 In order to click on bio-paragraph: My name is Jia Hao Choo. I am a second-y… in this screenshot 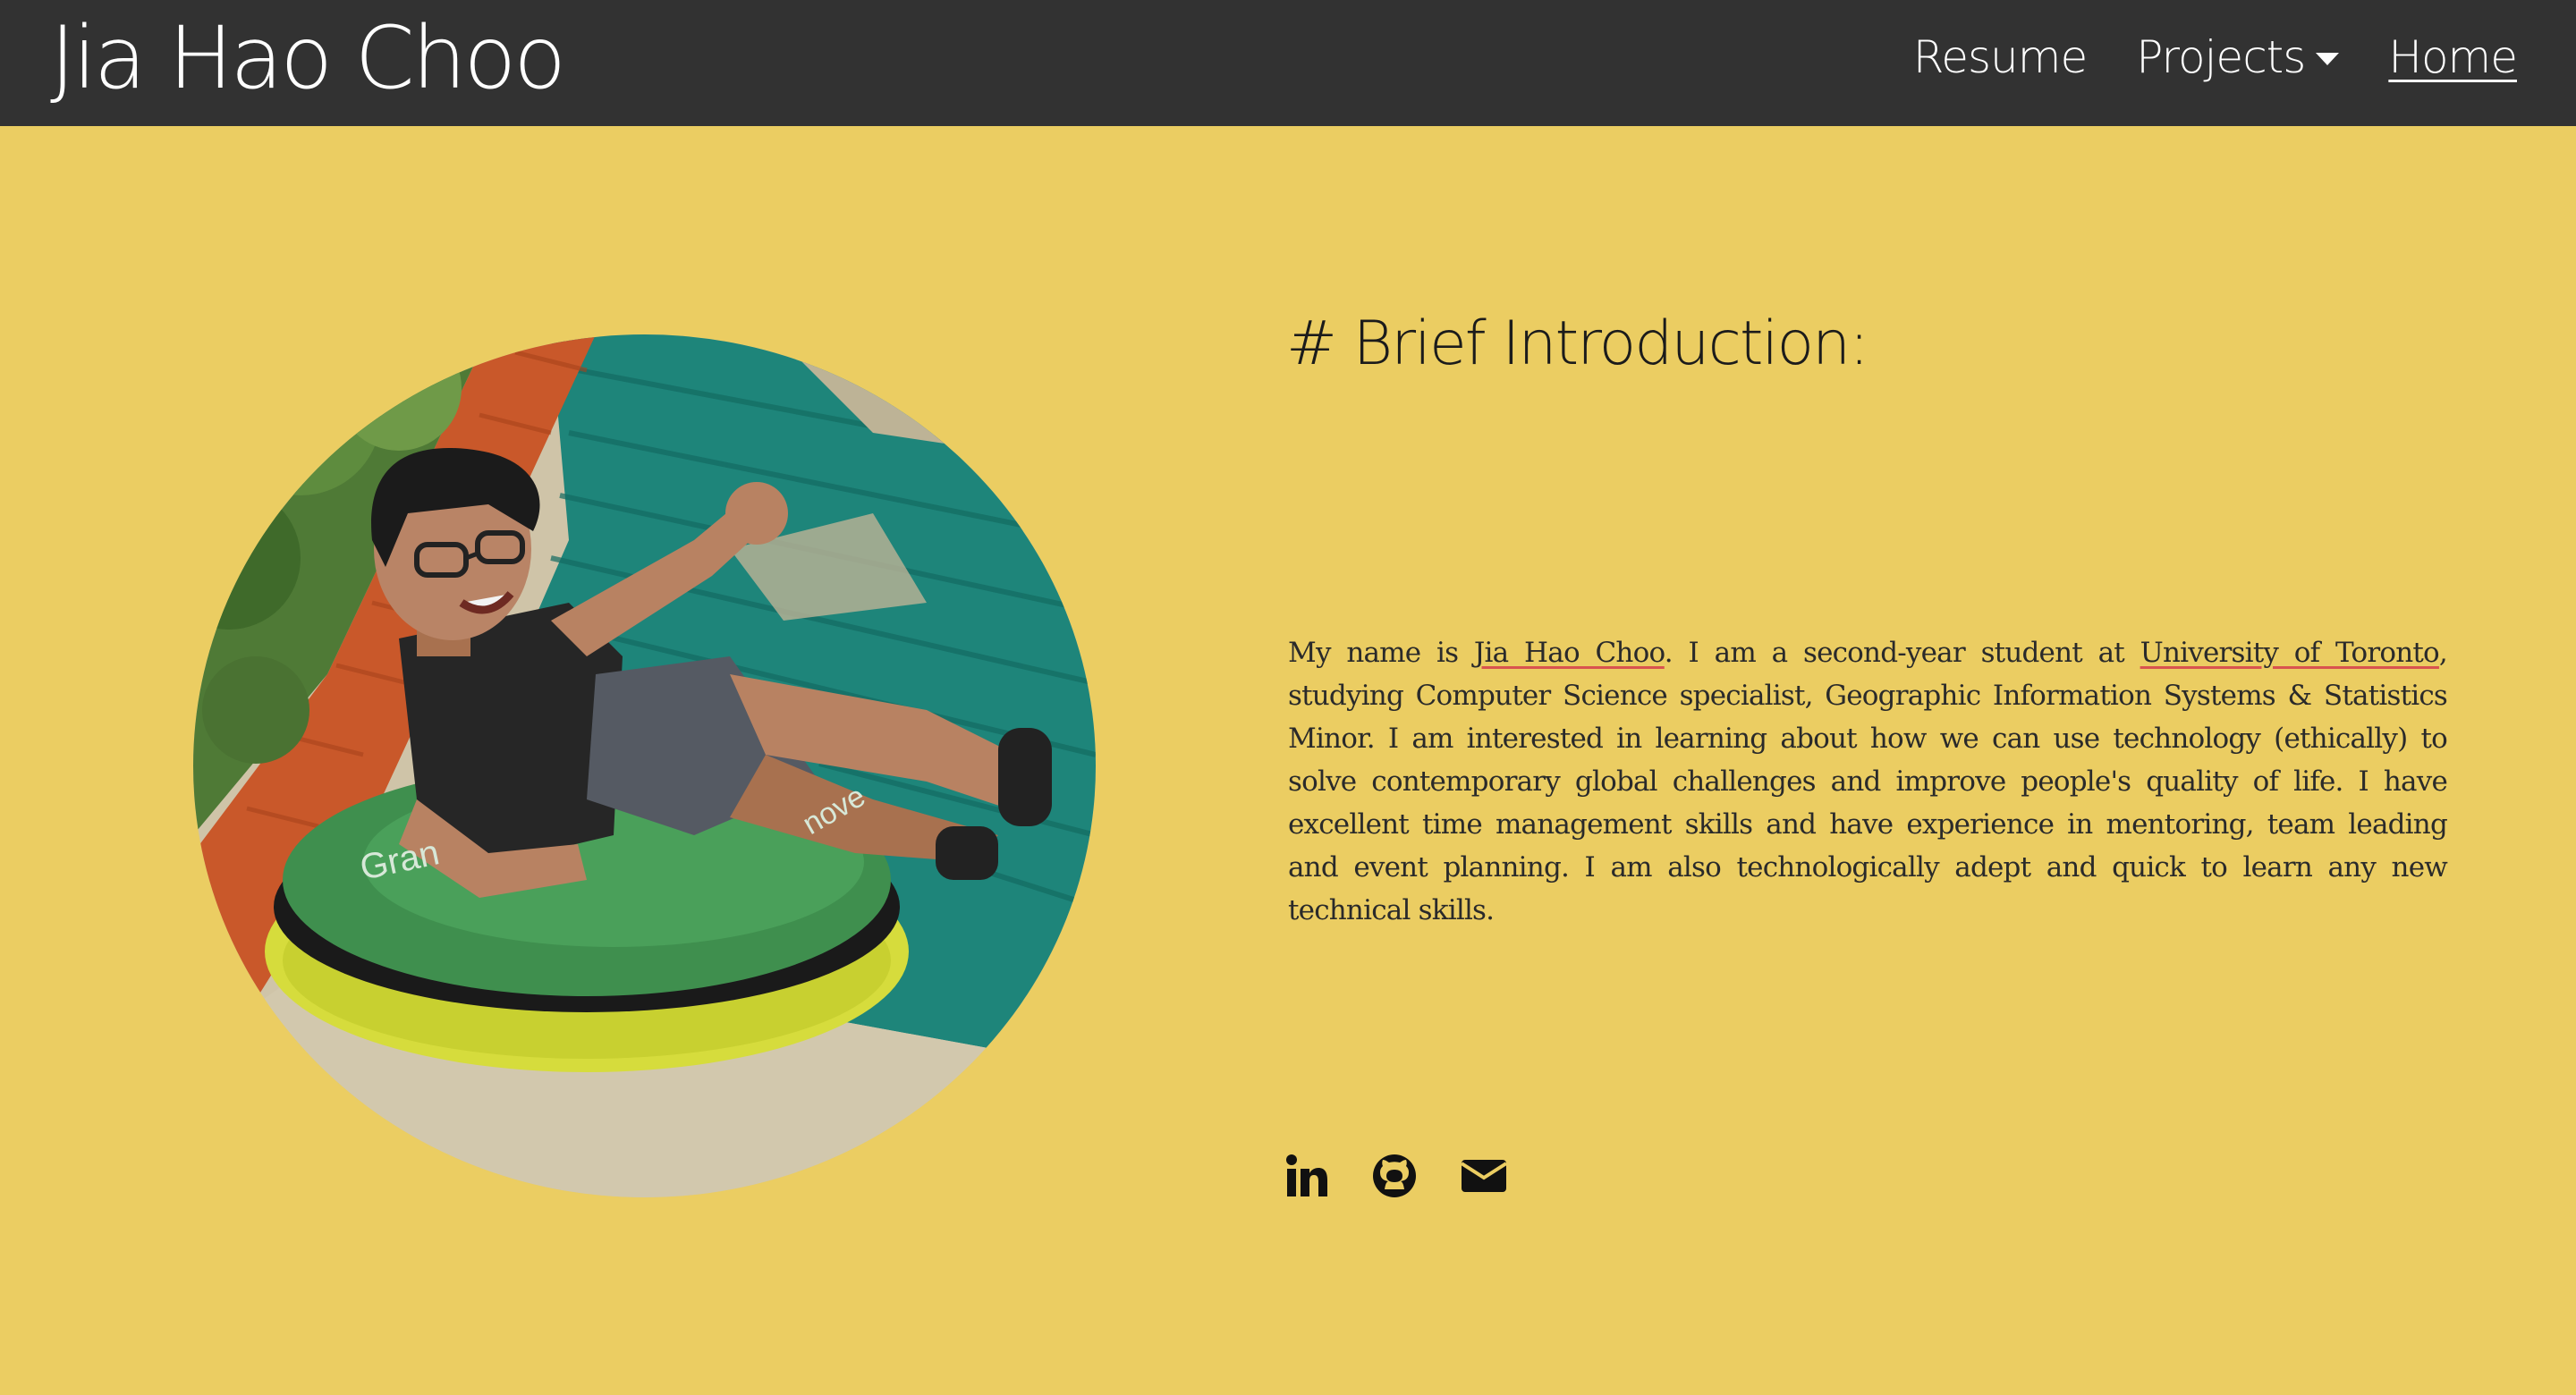, I will do `click(1868, 781)`.